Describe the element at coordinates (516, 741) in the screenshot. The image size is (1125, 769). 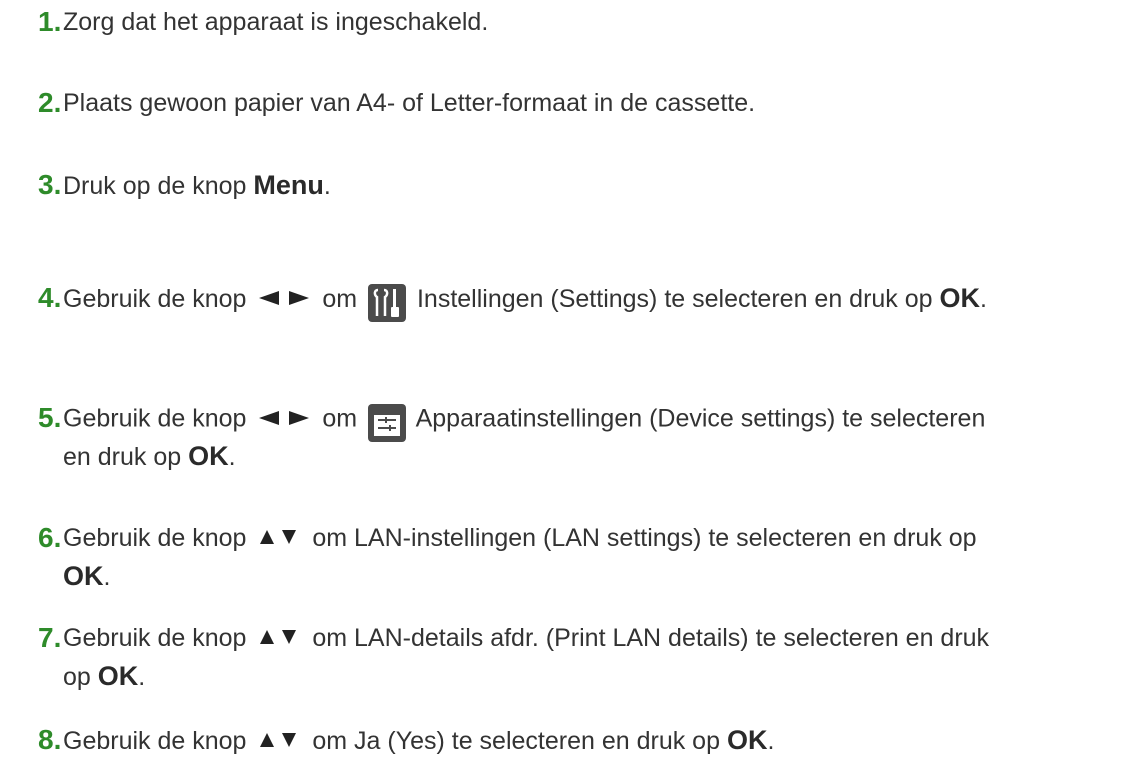
I see `step-text-middle: om Ja (Yes) te selecteren en druk op` at that location.